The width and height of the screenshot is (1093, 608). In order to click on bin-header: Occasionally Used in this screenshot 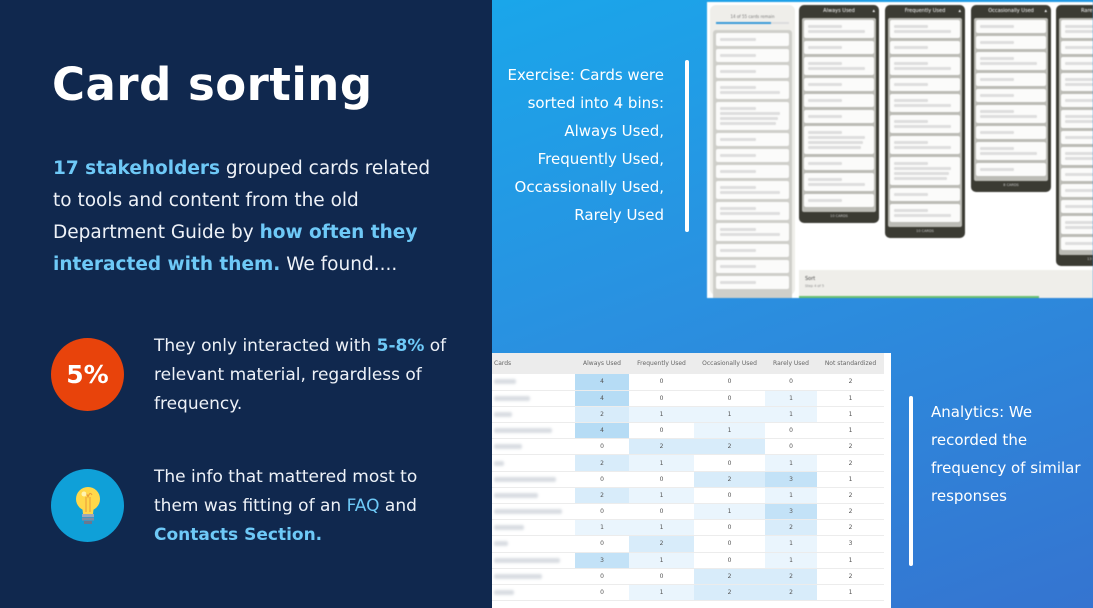, I will do `click(1011, 11)`.